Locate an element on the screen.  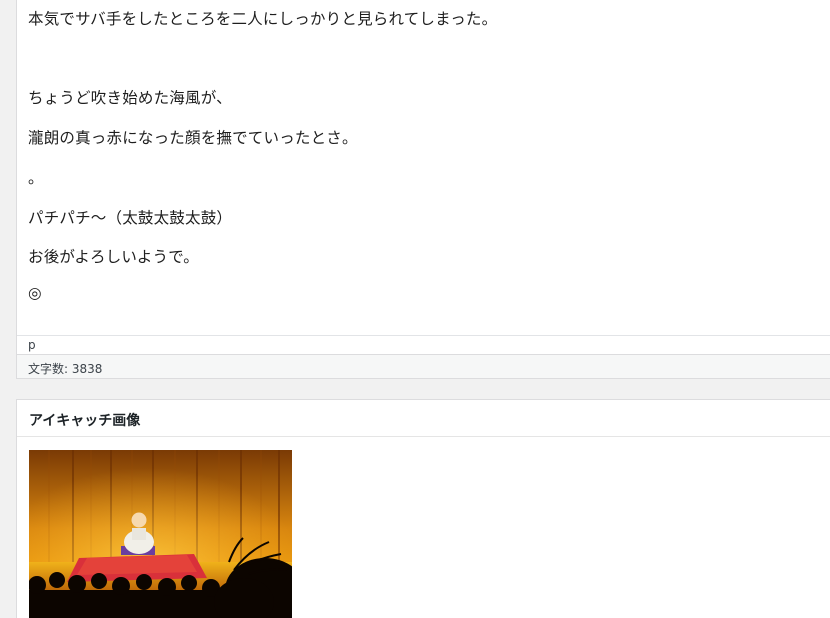
editor-paragraph: ◎ is located at coordinates (35, 293).